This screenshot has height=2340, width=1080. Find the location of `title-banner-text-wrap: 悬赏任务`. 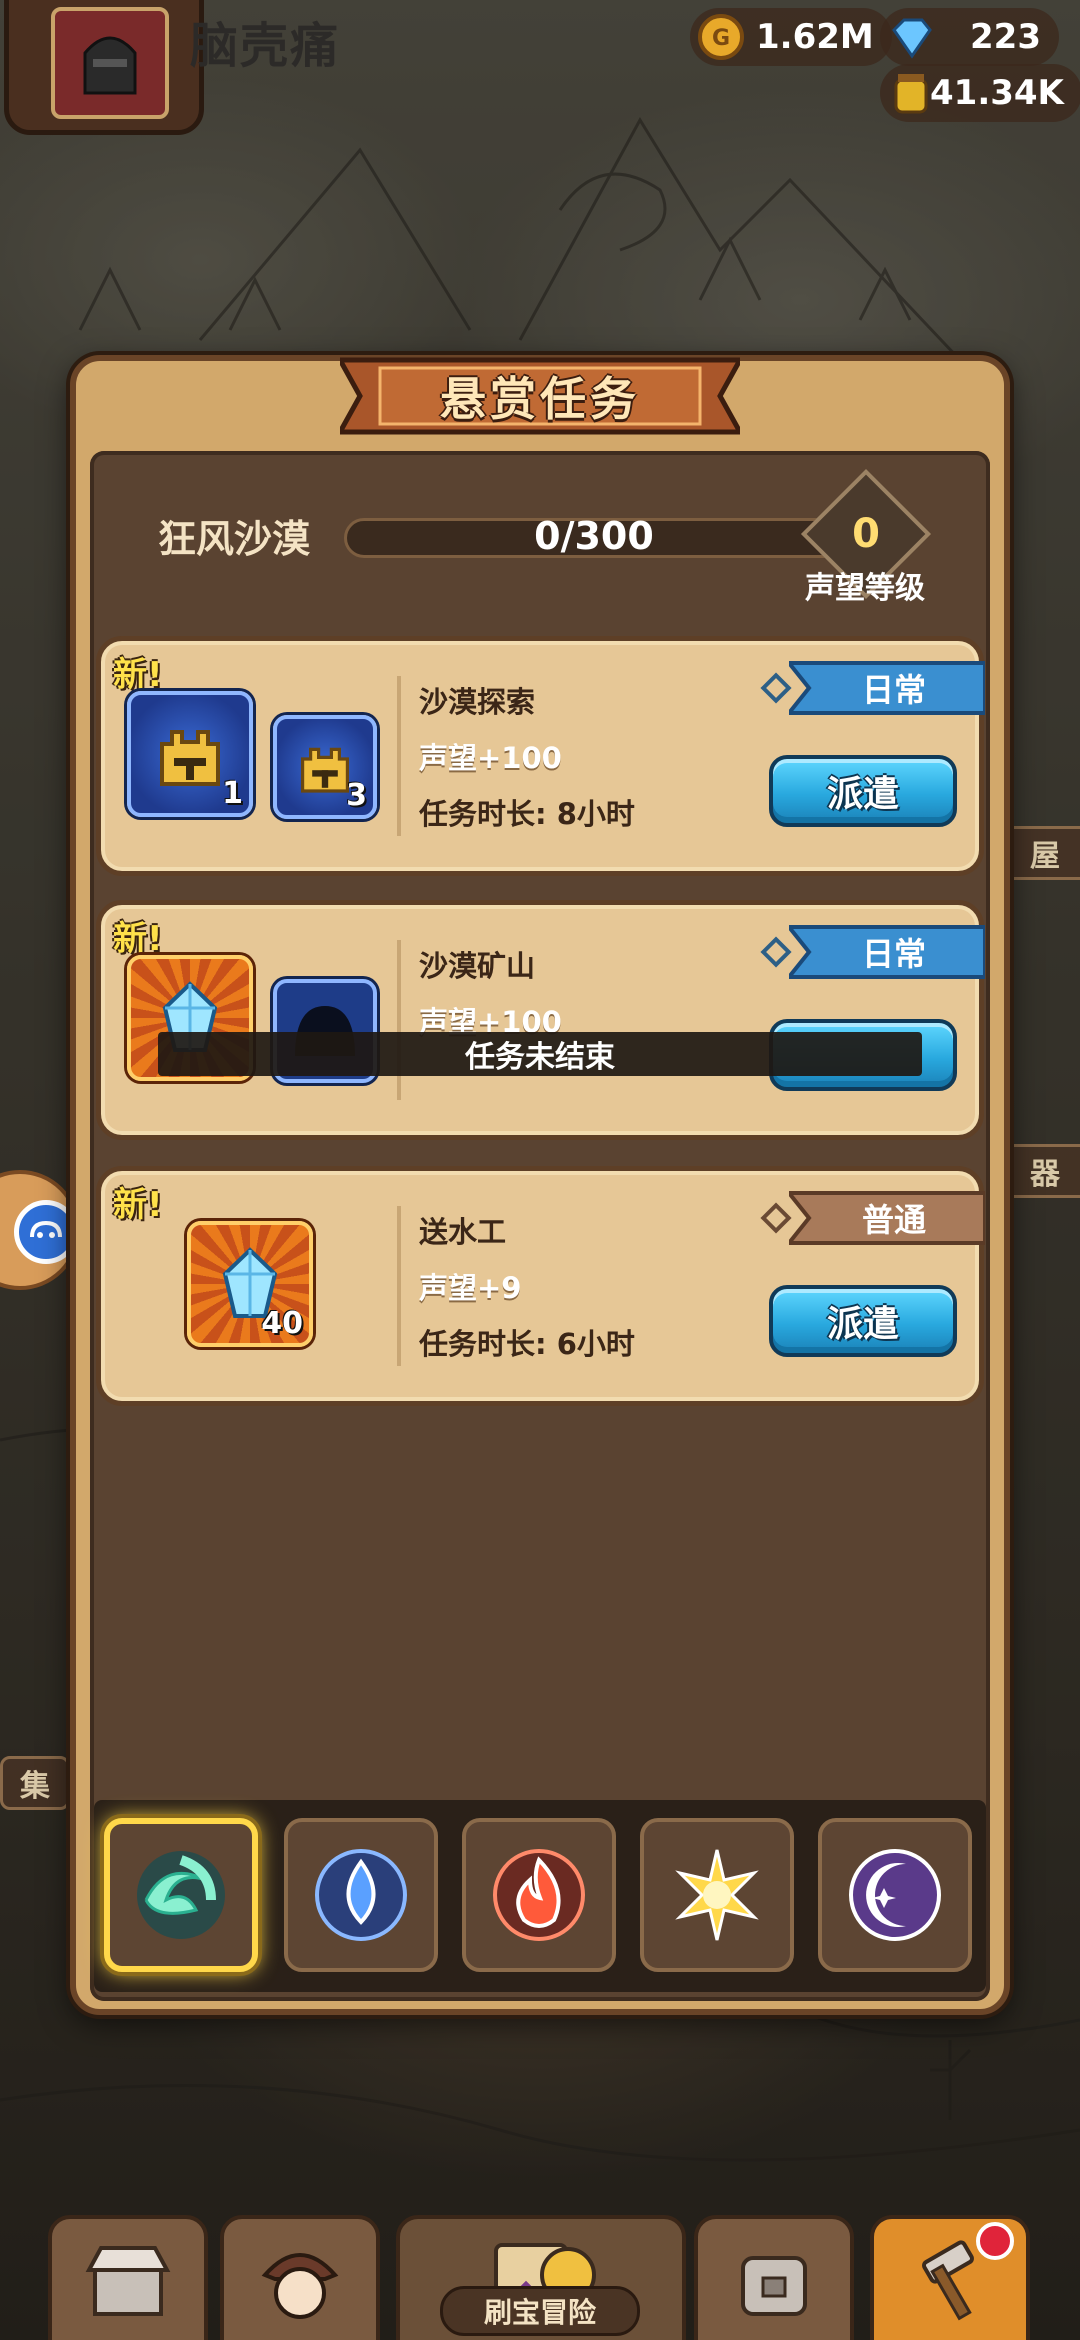

title-banner-text-wrap: 悬赏任务 is located at coordinates (540, 396).